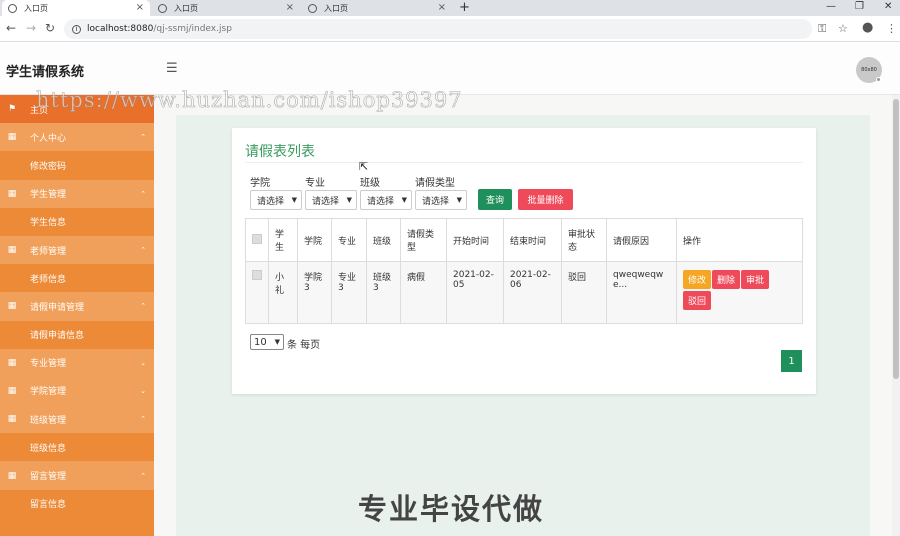  What do you see at coordinates (831, 7) in the screenshot?
I see `minimize-icon: —` at bounding box center [831, 7].